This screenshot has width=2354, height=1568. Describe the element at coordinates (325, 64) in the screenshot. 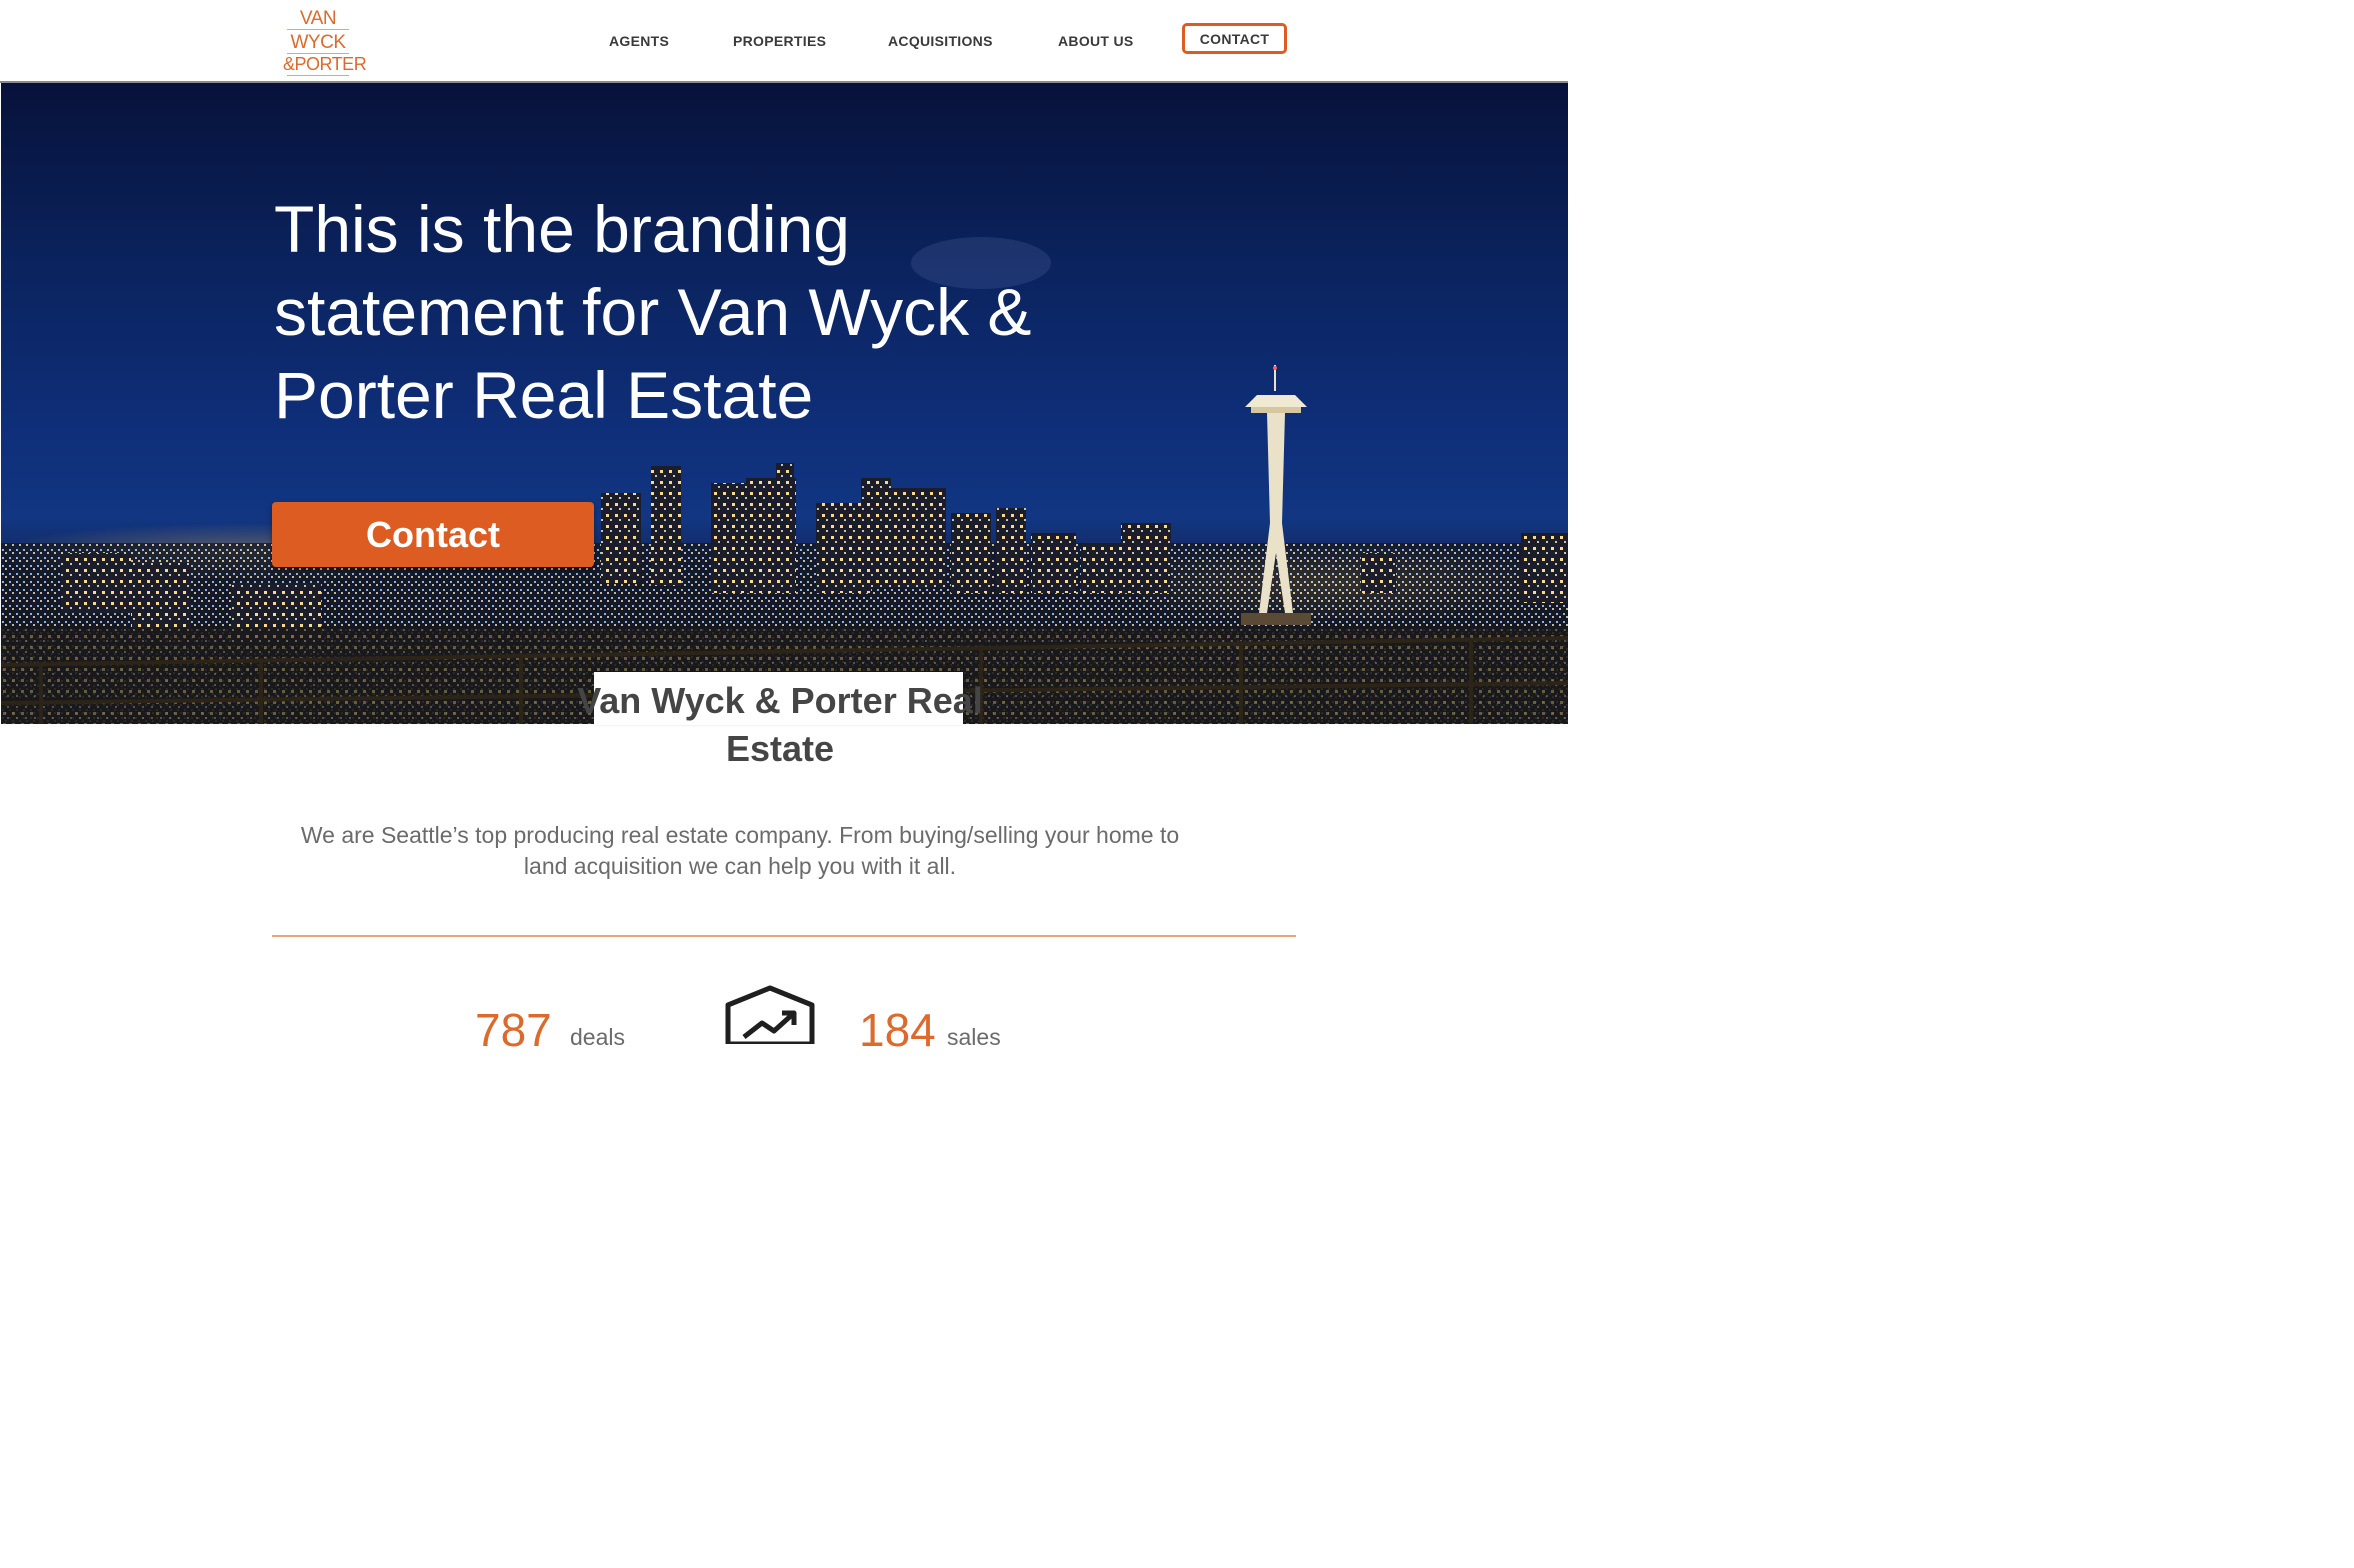

I see `logo-line-3: &PORTER` at that location.